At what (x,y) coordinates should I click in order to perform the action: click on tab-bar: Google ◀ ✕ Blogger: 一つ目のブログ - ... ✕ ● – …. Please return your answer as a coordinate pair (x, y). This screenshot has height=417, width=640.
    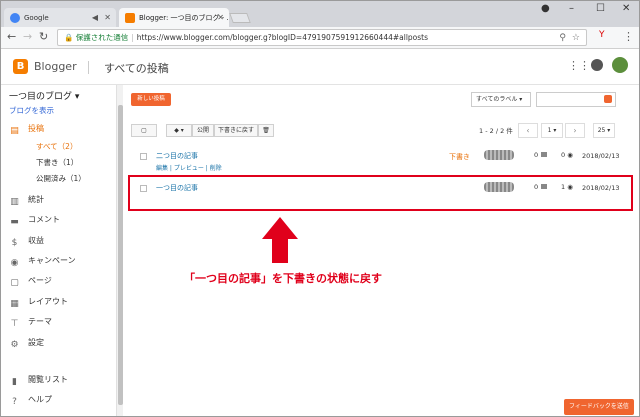
    Looking at the image, I should click on (320, 14).